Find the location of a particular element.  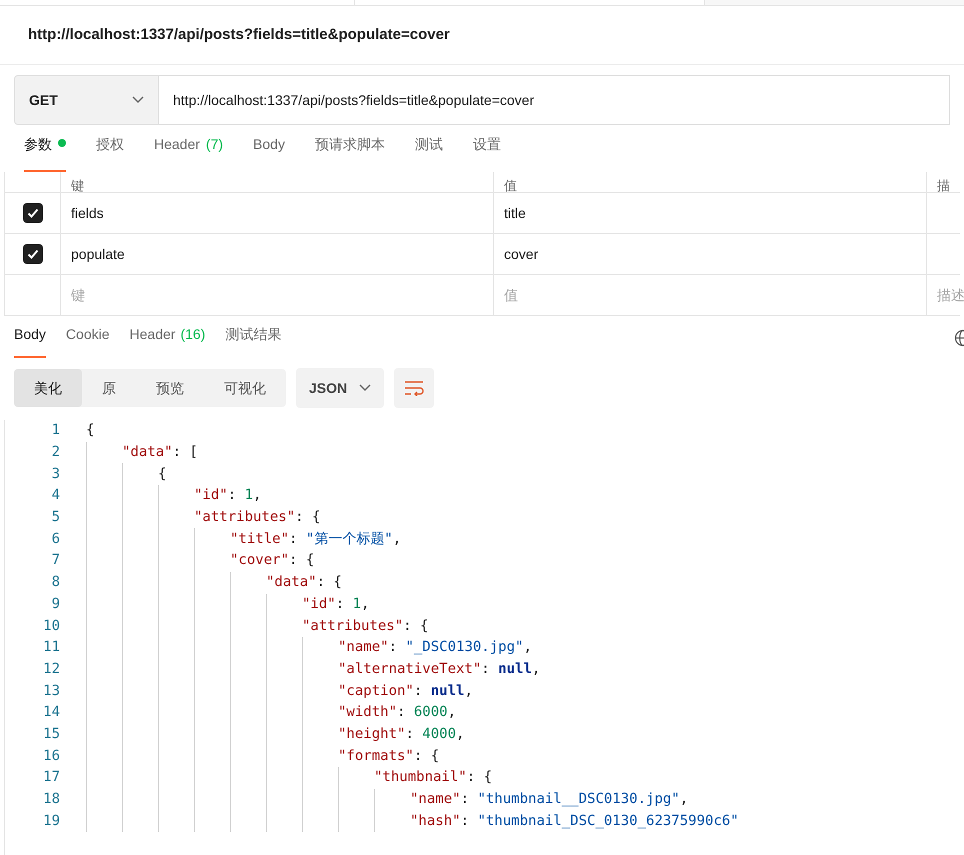

line-number: 6 is located at coordinates (55, 539).